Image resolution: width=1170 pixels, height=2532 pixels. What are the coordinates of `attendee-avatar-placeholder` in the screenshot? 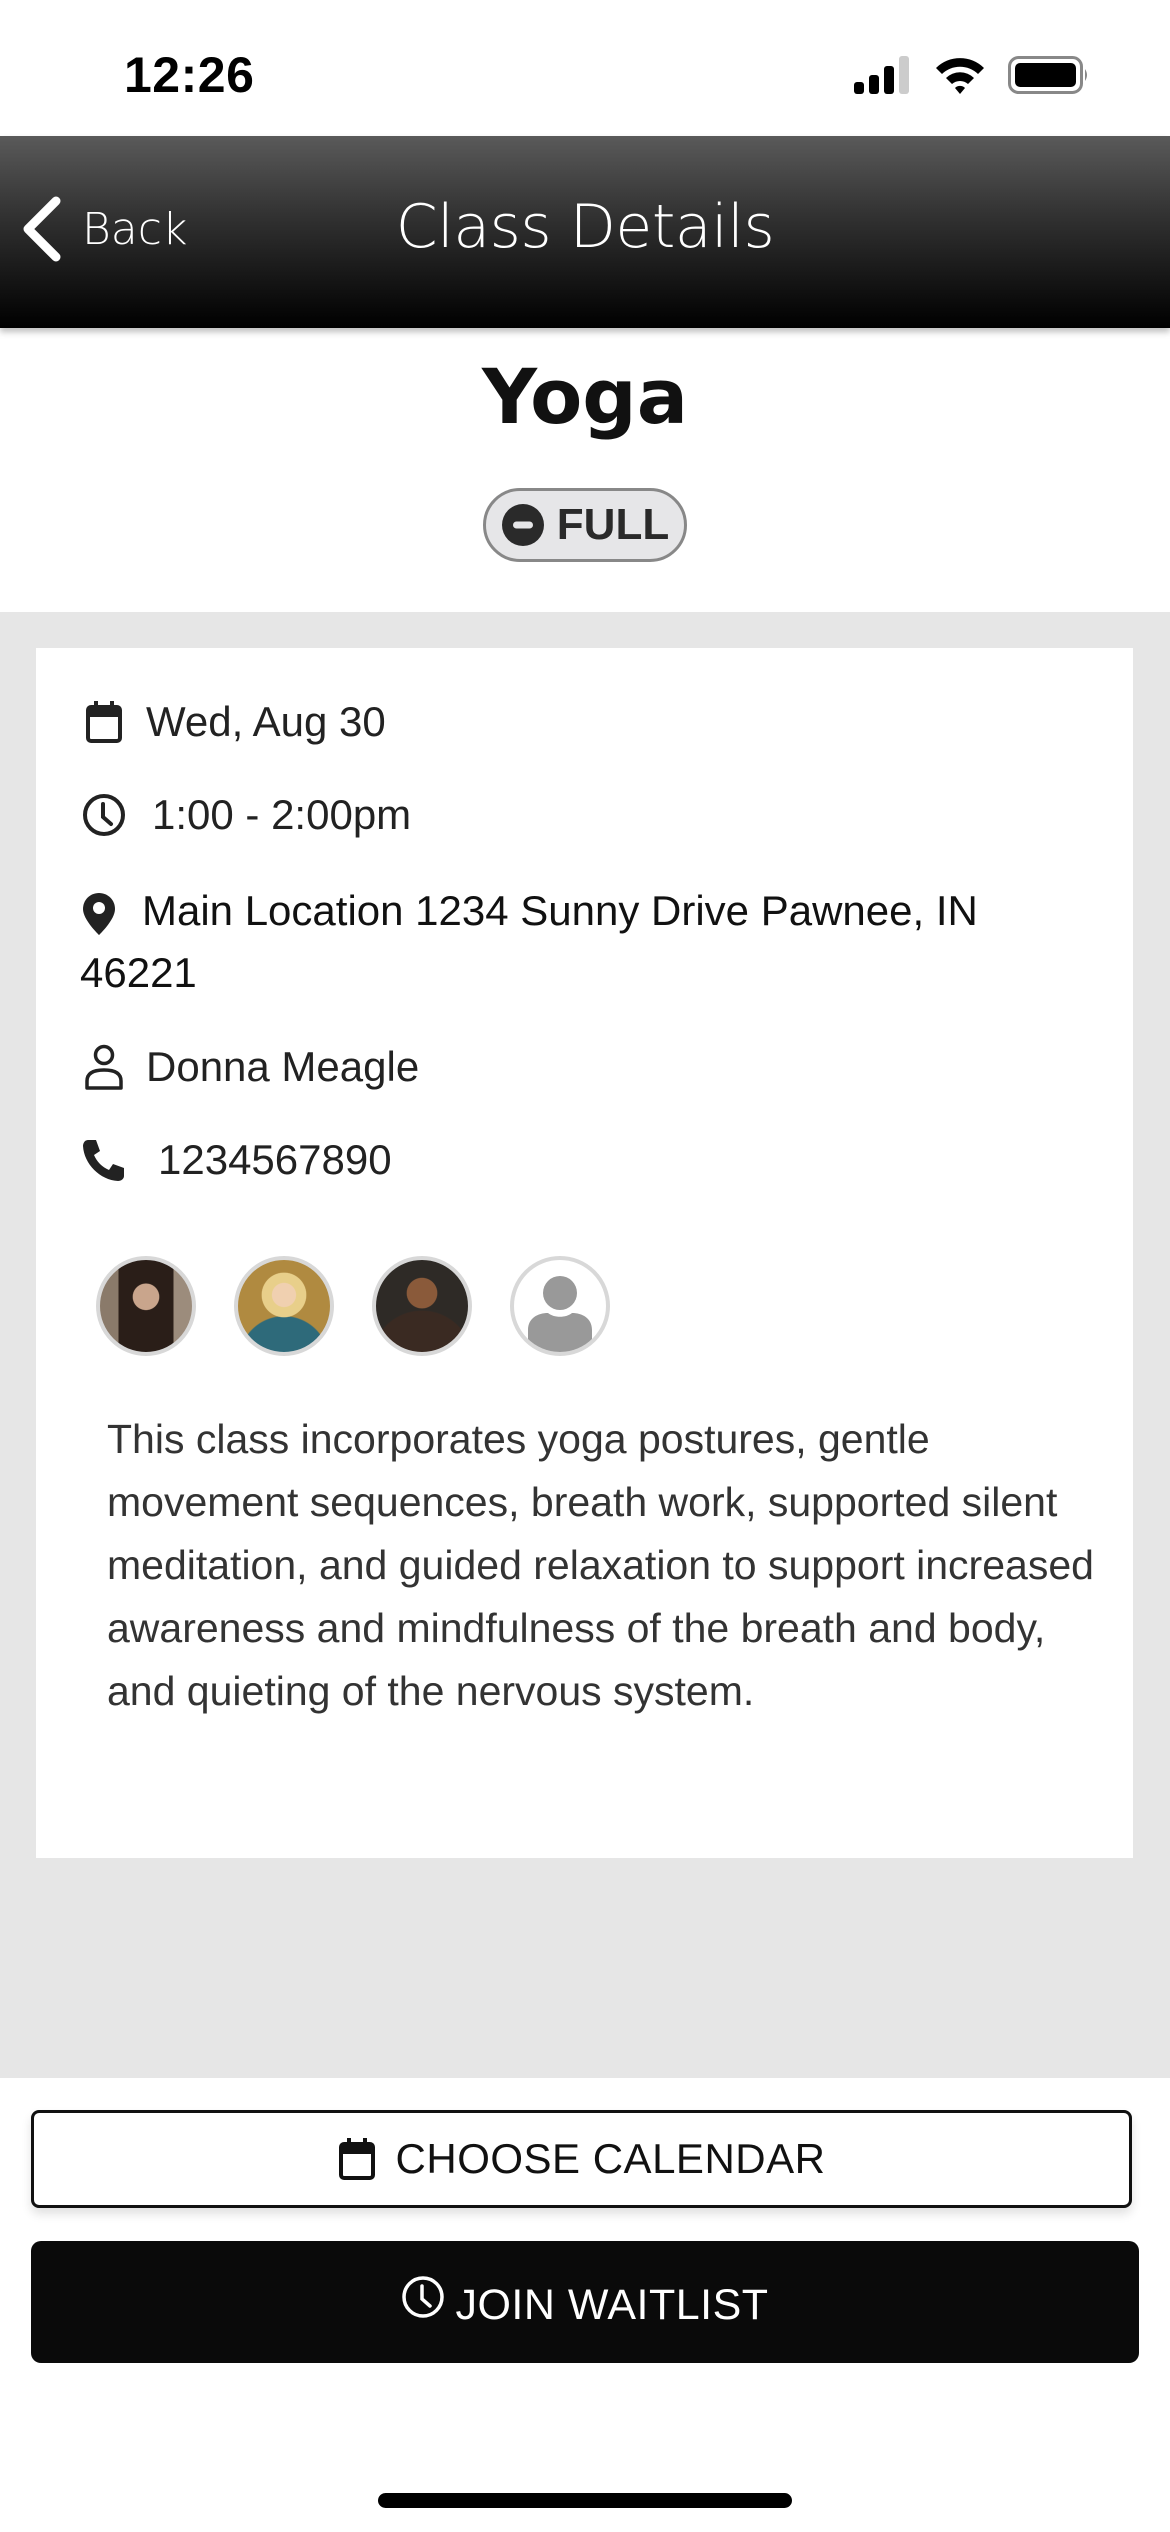 It's located at (560, 1306).